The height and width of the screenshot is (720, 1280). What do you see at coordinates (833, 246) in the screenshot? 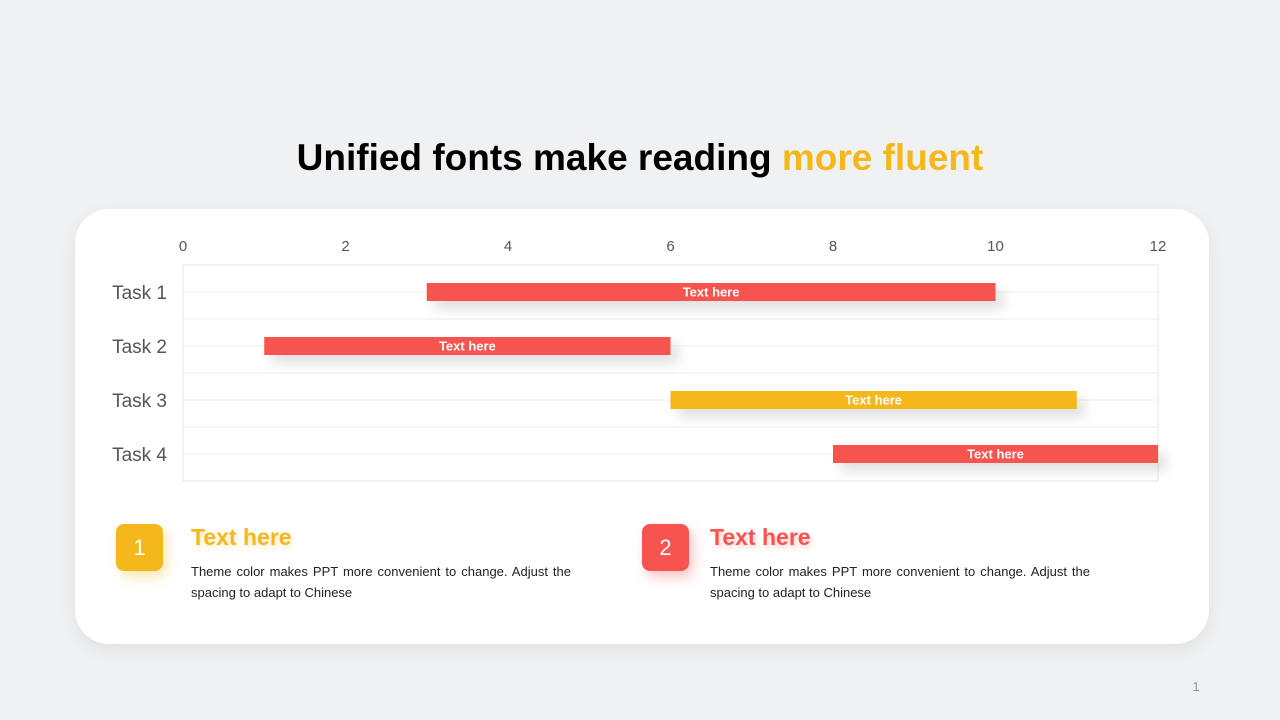
I see `x-tick-label: 8` at bounding box center [833, 246].